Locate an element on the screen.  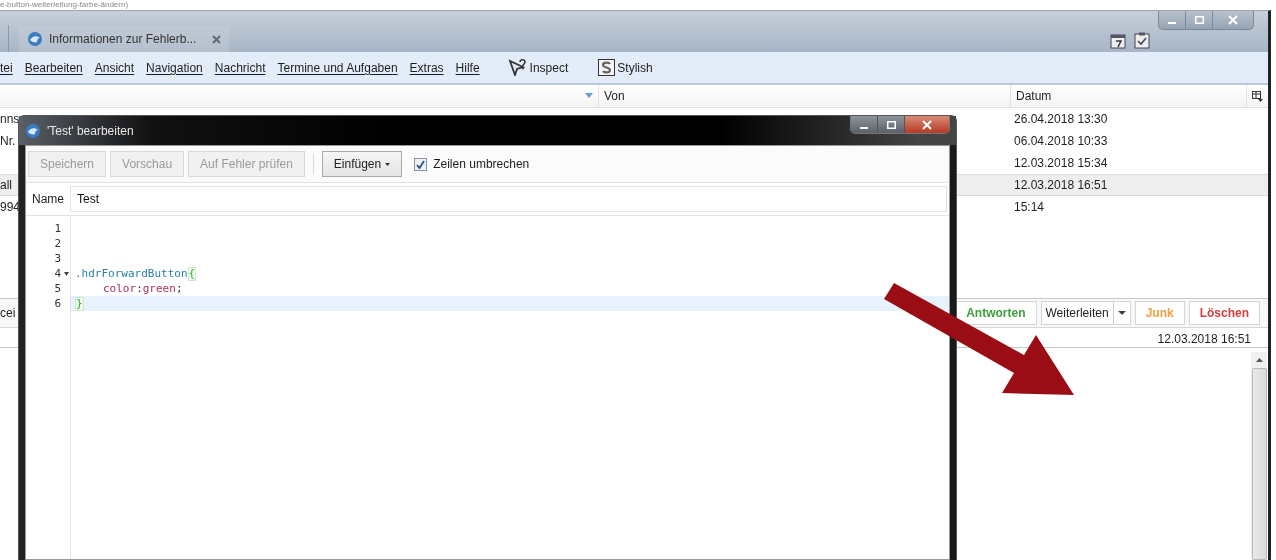
menu-item: Ansicht is located at coordinates (114, 67).